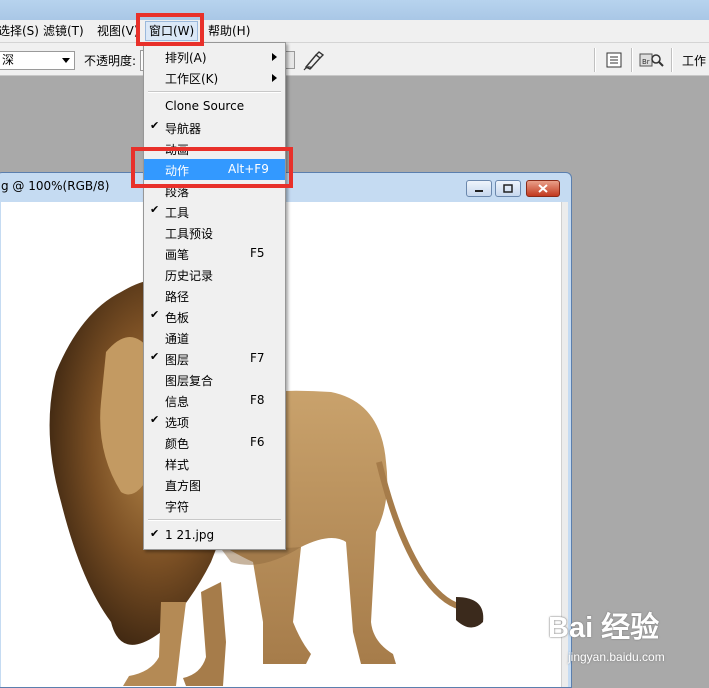 The image size is (709, 688). I want to click on highlight-box-window-menu, so click(170, 29).